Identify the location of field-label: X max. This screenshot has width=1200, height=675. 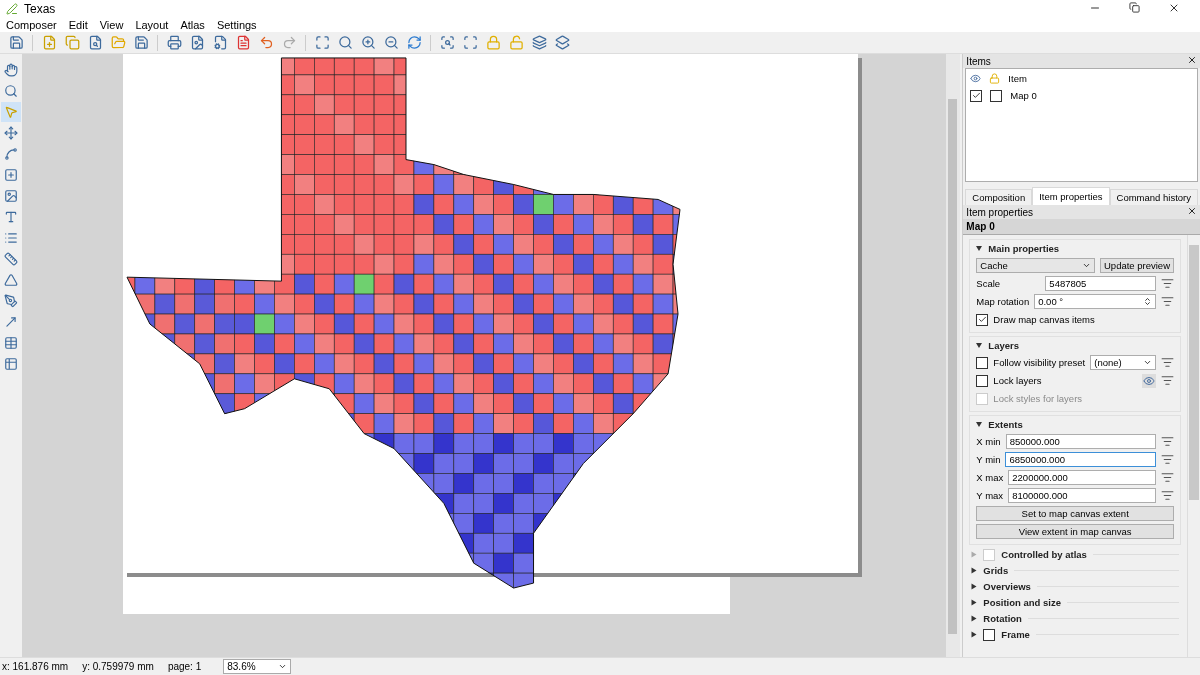
(990, 477).